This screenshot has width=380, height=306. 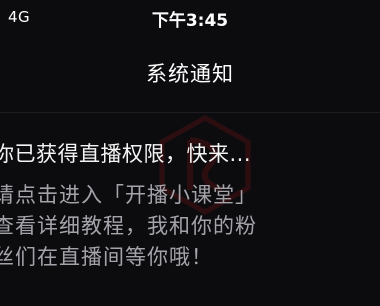 I want to click on page-title: 系统通知, so click(x=190, y=74).